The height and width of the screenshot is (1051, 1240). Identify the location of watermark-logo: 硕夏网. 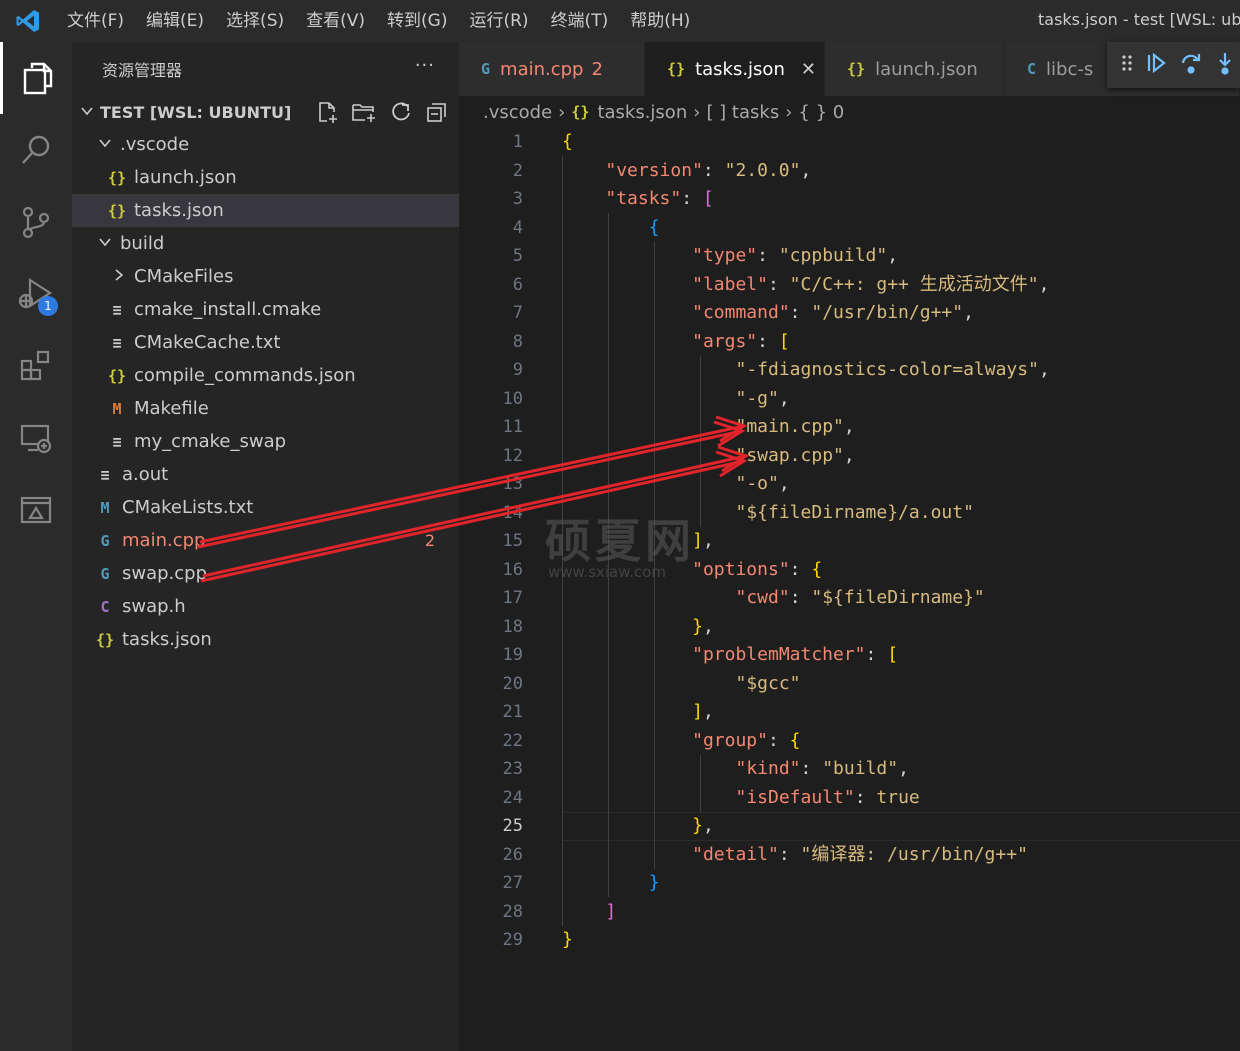
(620, 541).